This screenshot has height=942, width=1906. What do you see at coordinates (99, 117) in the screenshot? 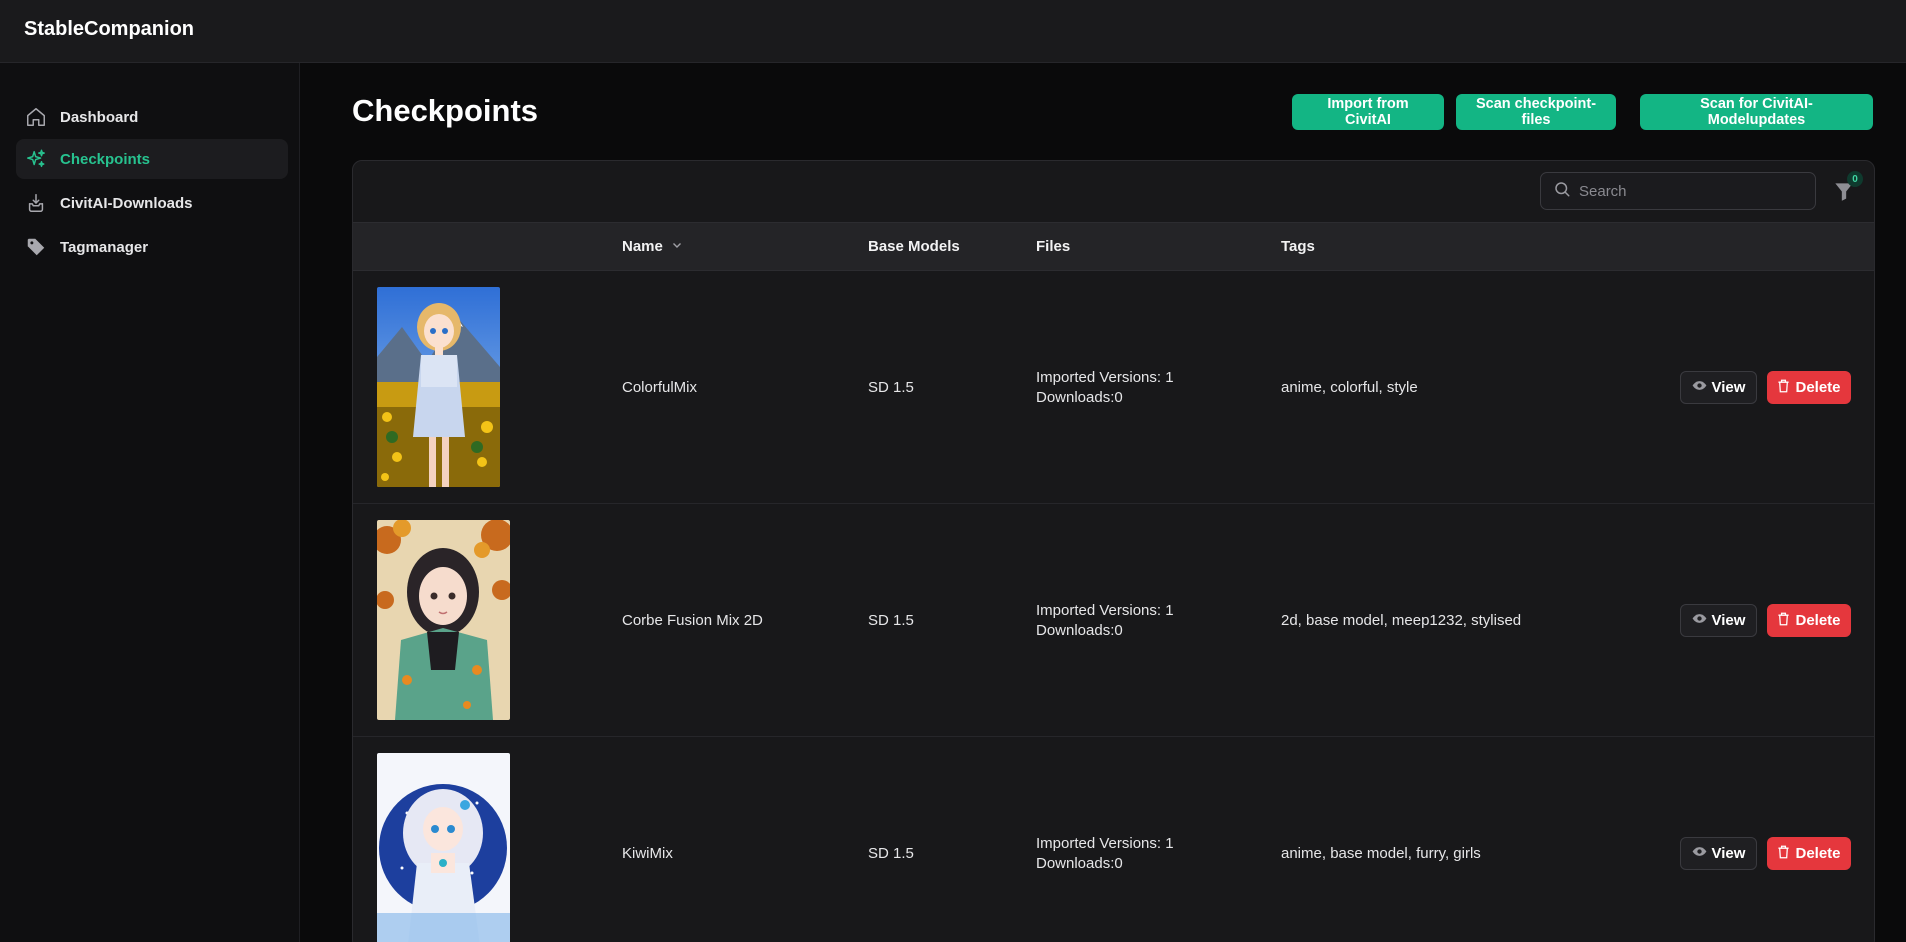
I see `sidebar-item-label: Dashboard` at bounding box center [99, 117].